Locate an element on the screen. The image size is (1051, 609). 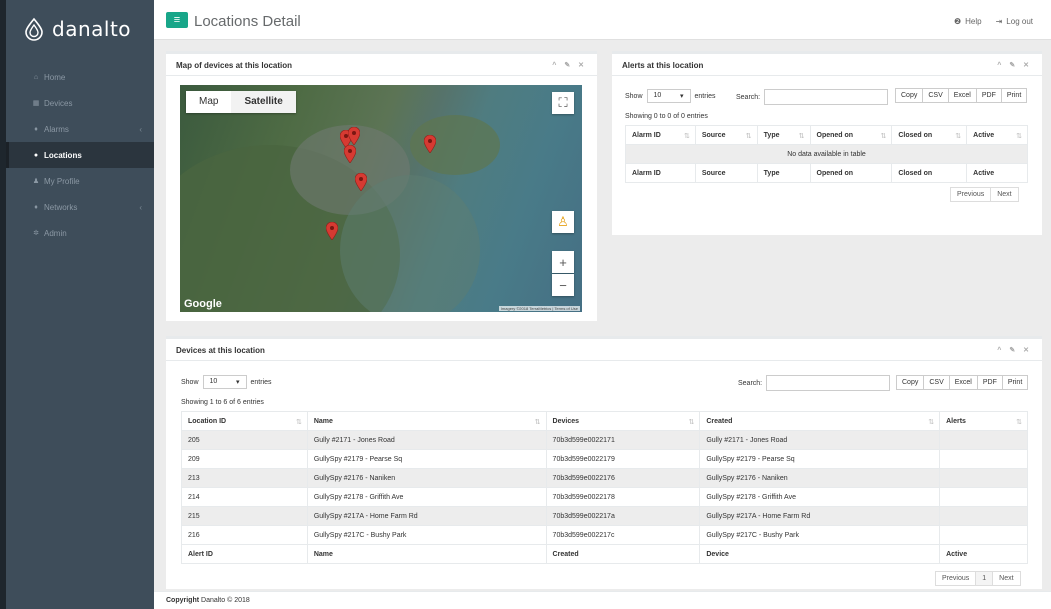
help-link: ❷ Help is located at coordinates (968, 21).